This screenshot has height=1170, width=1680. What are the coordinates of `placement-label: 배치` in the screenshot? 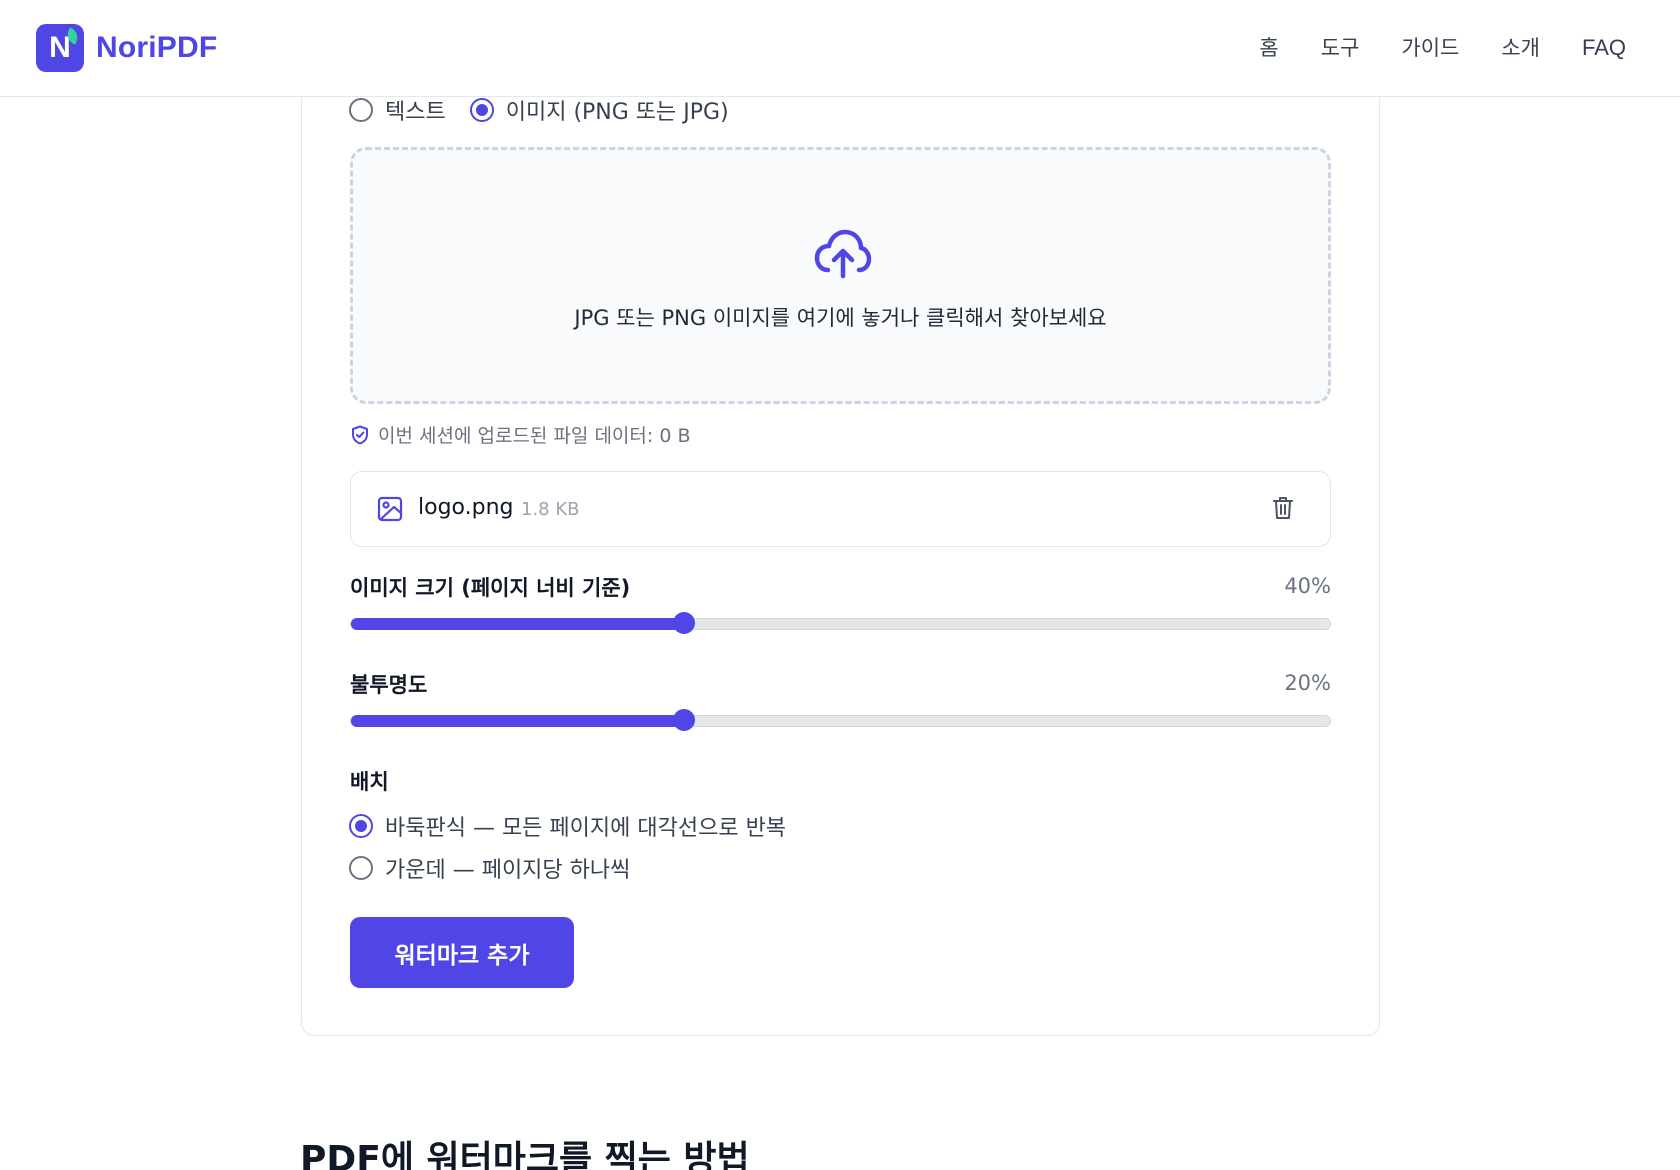 It's located at (369, 782).